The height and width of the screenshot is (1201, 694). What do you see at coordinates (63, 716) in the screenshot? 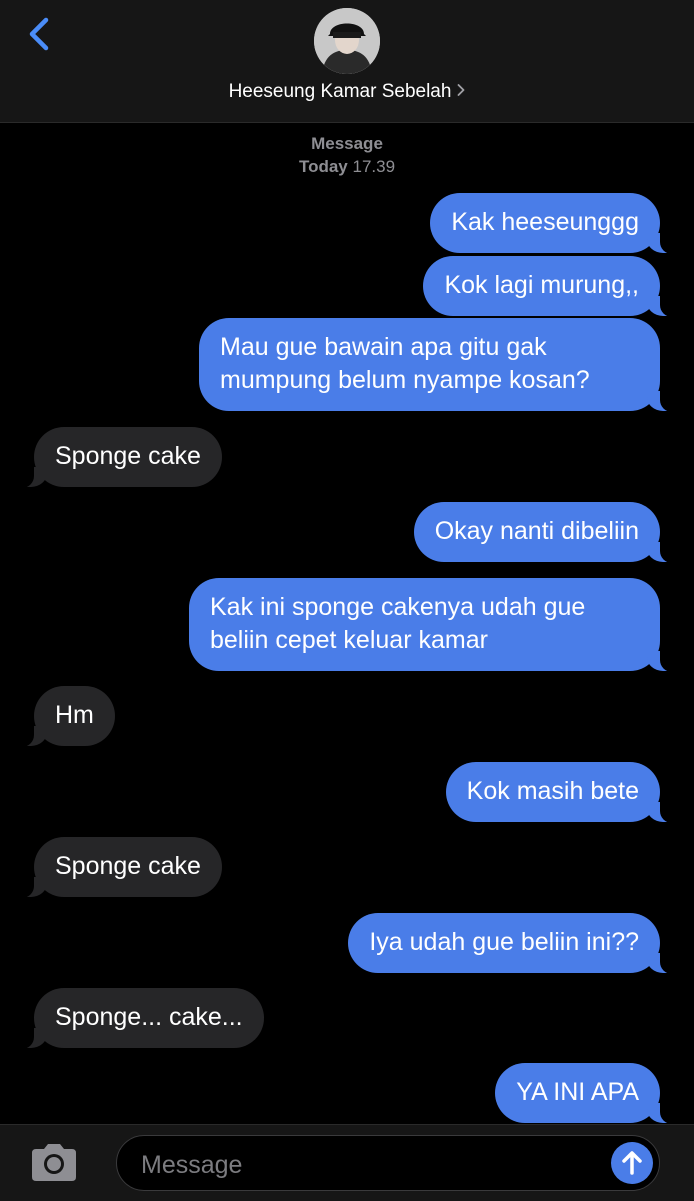
I see `received-message: Hm` at bounding box center [63, 716].